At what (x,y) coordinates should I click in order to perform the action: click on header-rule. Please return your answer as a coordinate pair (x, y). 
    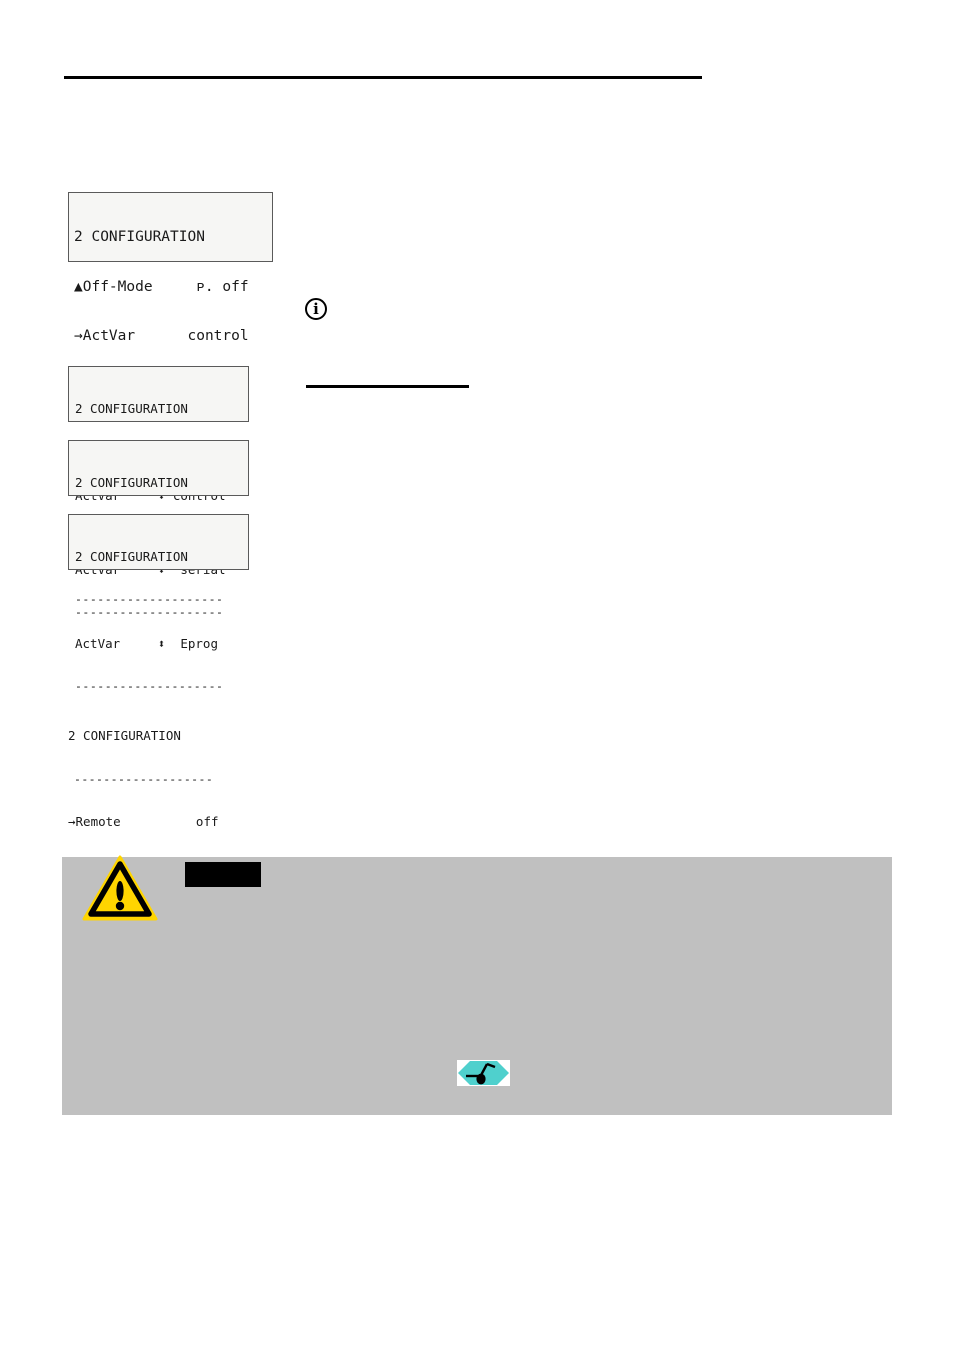
    Looking at the image, I should click on (383, 77).